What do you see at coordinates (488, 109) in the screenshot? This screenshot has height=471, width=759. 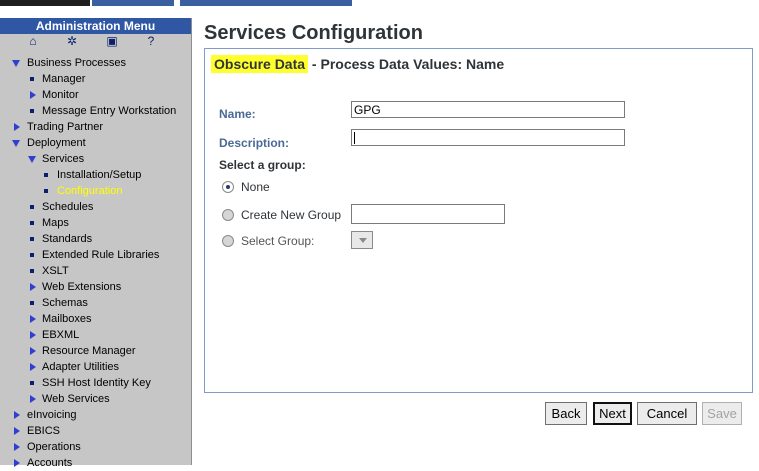 I see `name-input: GPG` at bounding box center [488, 109].